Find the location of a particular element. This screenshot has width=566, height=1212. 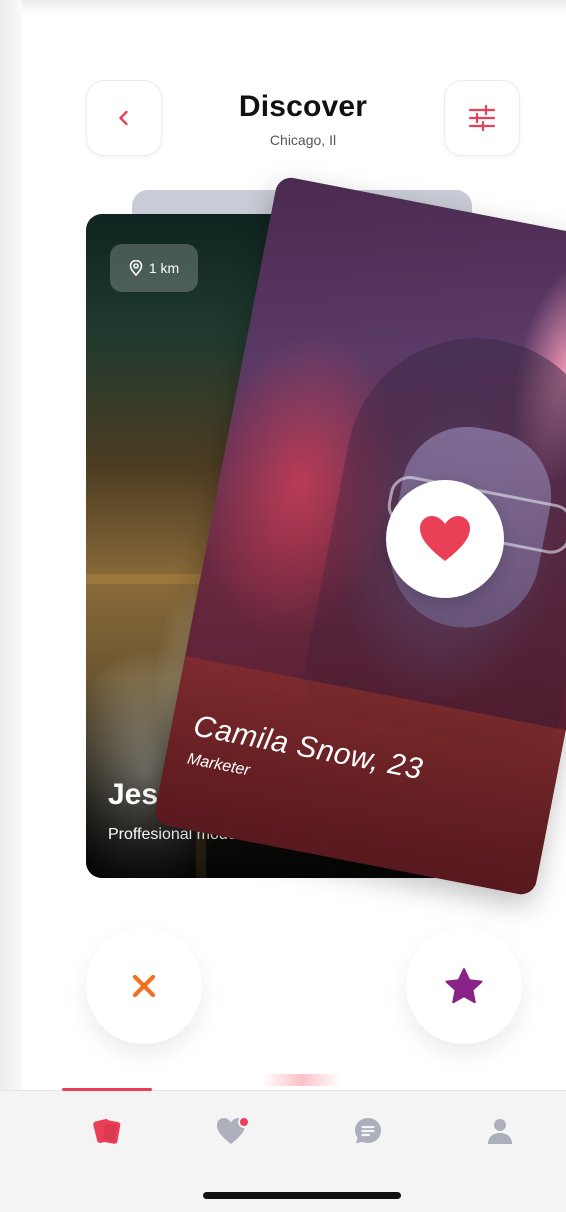

home-indicator is located at coordinates (302, 1195).